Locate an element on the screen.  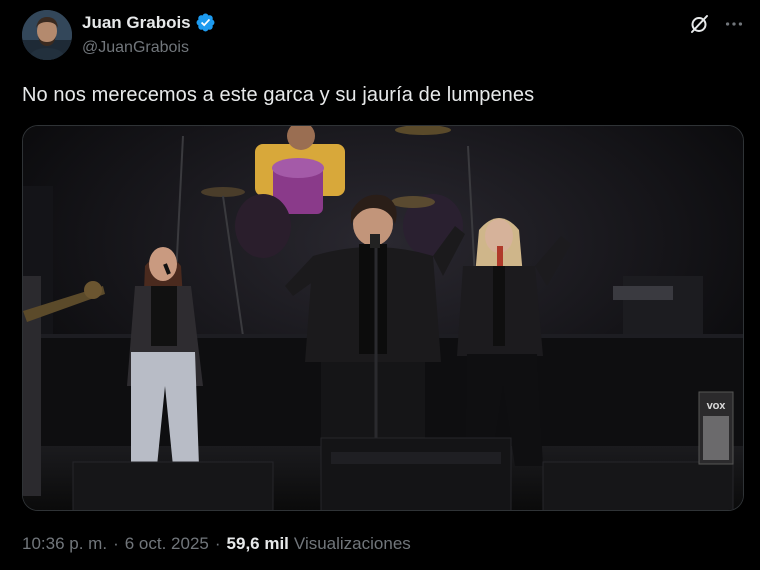
author-name-row: Juan Grabois is located at coordinates (149, 22).